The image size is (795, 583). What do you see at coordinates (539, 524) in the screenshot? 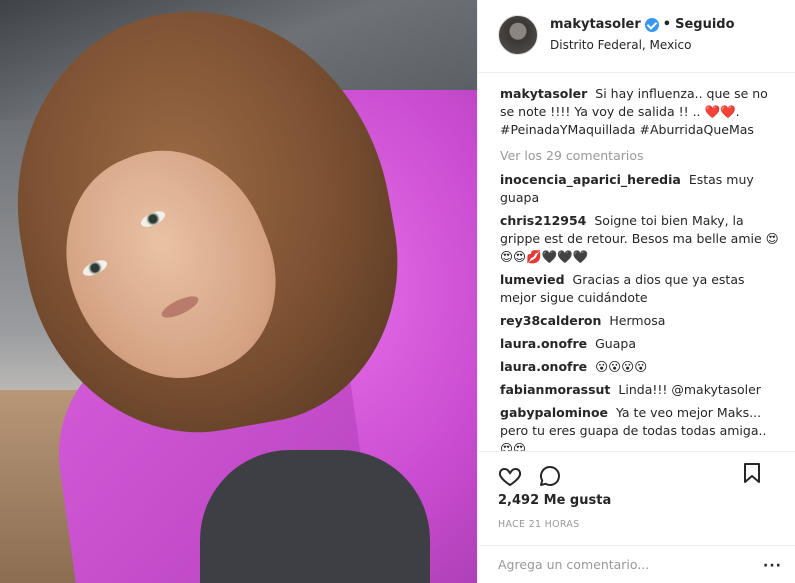
I see `post-timestamp: HACE 21 HORAS` at bounding box center [539, 524].